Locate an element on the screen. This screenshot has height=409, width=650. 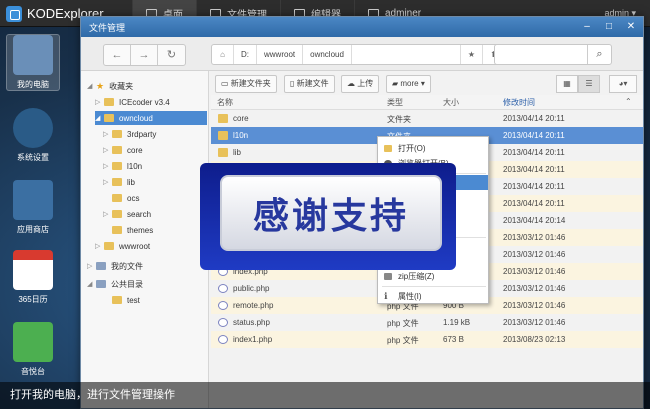
tree-item: ocs is located at coordinates (121, 198).